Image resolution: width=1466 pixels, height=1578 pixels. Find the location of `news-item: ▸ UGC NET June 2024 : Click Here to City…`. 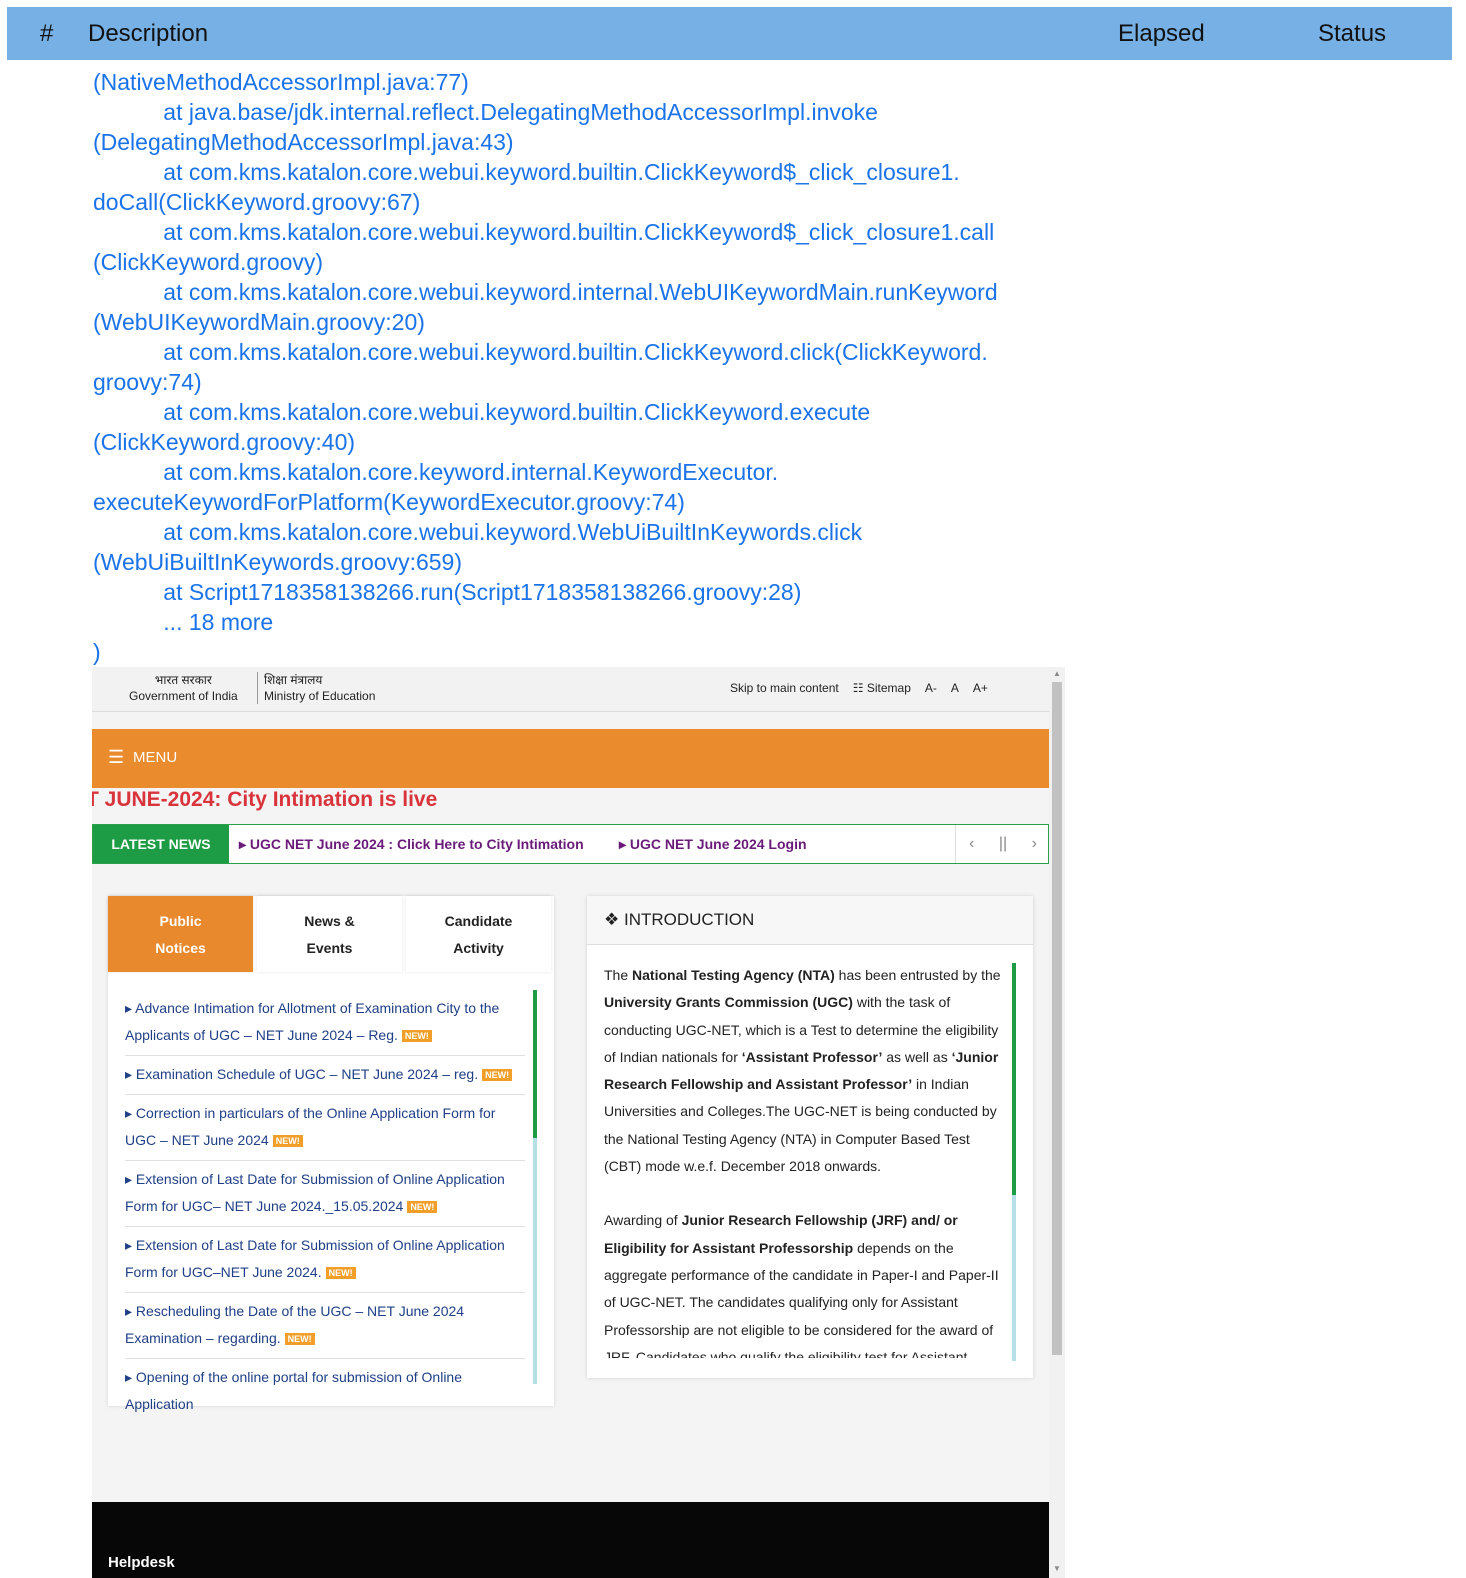

news-item: ▸ UGC NET June 2024 : Click Here to City… is located at coordinates (411, 844).